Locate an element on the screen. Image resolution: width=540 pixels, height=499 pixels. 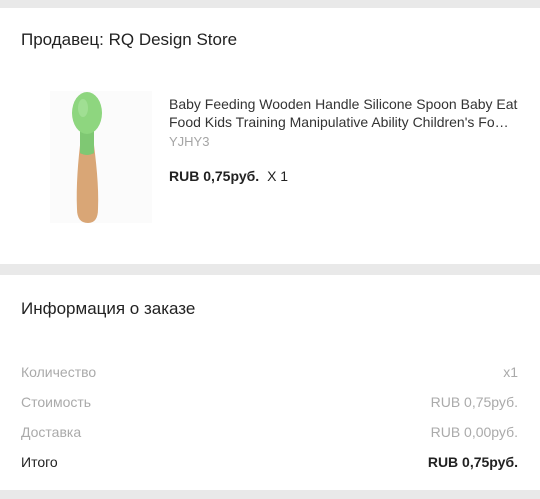
seller-name: Продавец: RQ Design Store is located at coordinates (129, 40).